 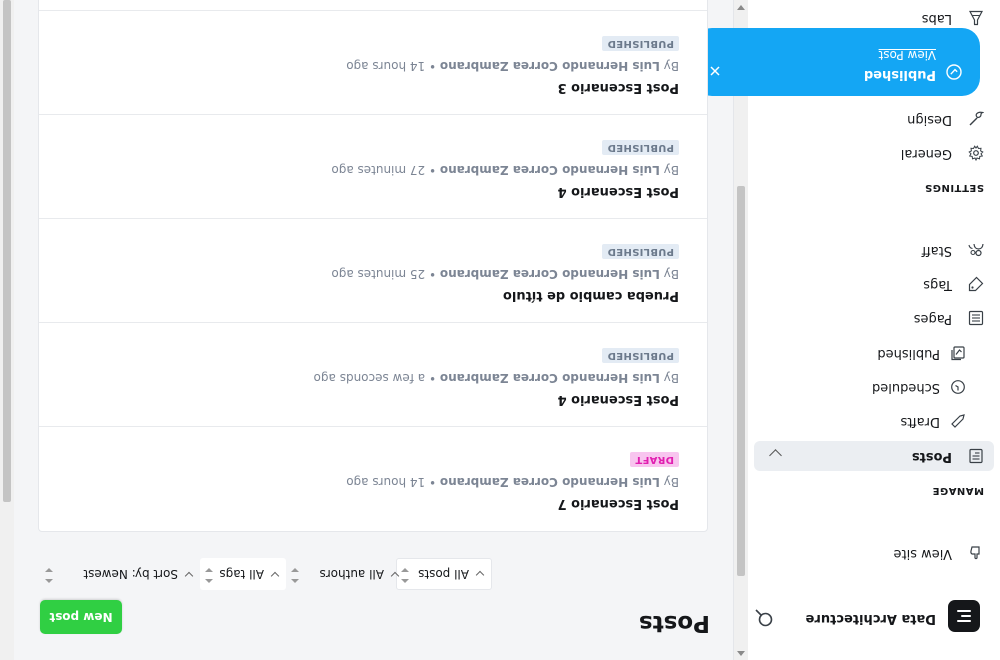 I want to click on site-name: Data Architecture, so click(x=871, y=618).